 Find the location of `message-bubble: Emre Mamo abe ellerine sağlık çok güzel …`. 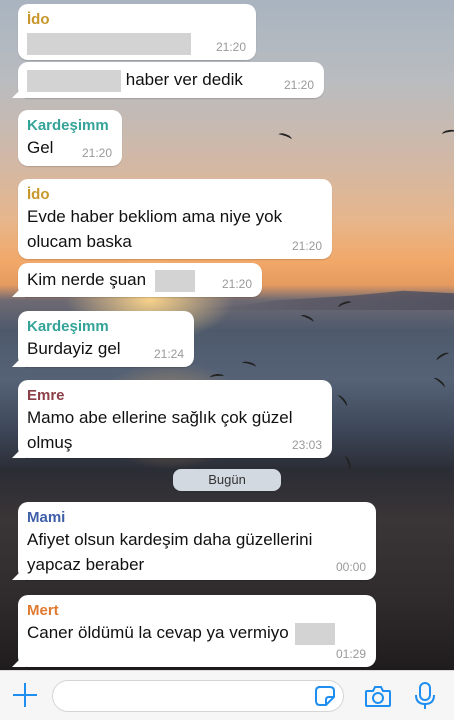

message-bubble: Emre Mamo abe ellerine sağlık çok güzel … is located at coordinates (172, 419).